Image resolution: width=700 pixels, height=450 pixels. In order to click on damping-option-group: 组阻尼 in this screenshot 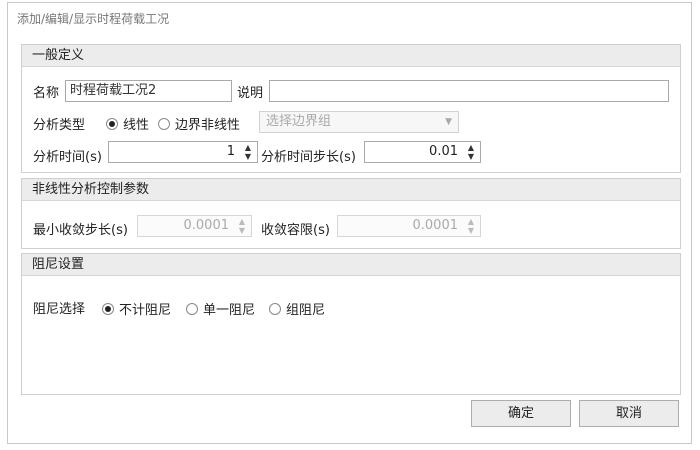, I will do `click(297, 308)`.